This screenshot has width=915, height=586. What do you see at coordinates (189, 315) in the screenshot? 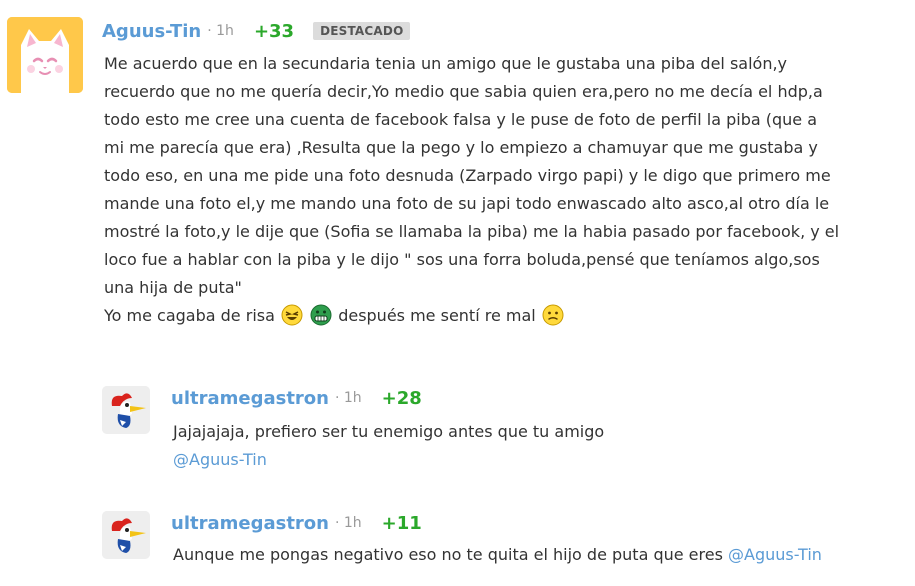
I see `comment-line-part: Yo me cagaba de risa` at bounding box center [189, 315].